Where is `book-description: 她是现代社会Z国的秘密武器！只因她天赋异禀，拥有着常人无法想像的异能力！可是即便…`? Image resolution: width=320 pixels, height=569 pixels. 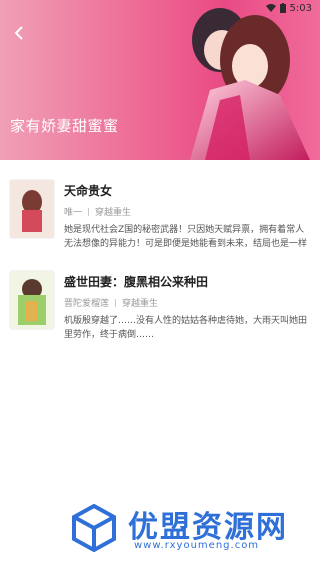 book-description: 她是现代社会Z国的秘密武器！只因她天赋异禀，拥有着常人无法想像的异能力！可是即便… is located at coordinates (186, 237).